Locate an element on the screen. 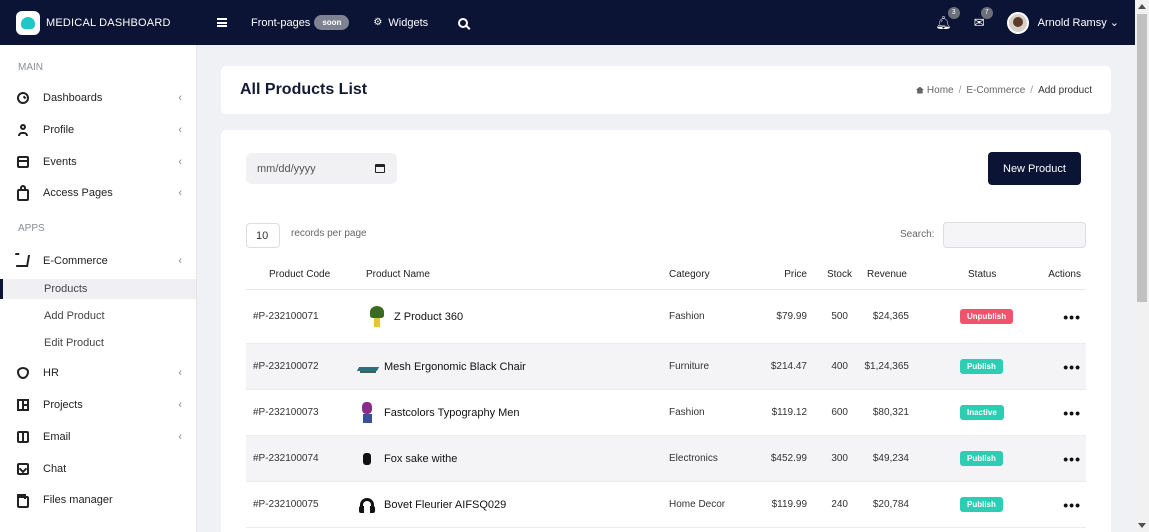 This screenshot has width=1149, height=532. column-header: Product Name is located at coordinates (512, 274).